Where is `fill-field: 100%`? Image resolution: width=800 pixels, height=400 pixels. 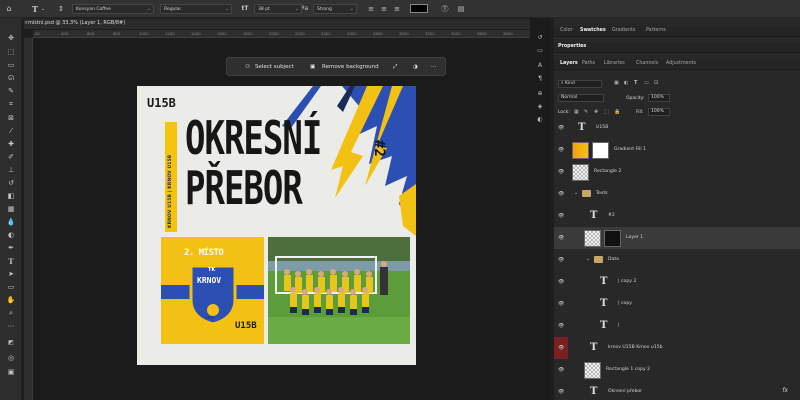
fill-field: 100% is located at coordinates (659, 112).